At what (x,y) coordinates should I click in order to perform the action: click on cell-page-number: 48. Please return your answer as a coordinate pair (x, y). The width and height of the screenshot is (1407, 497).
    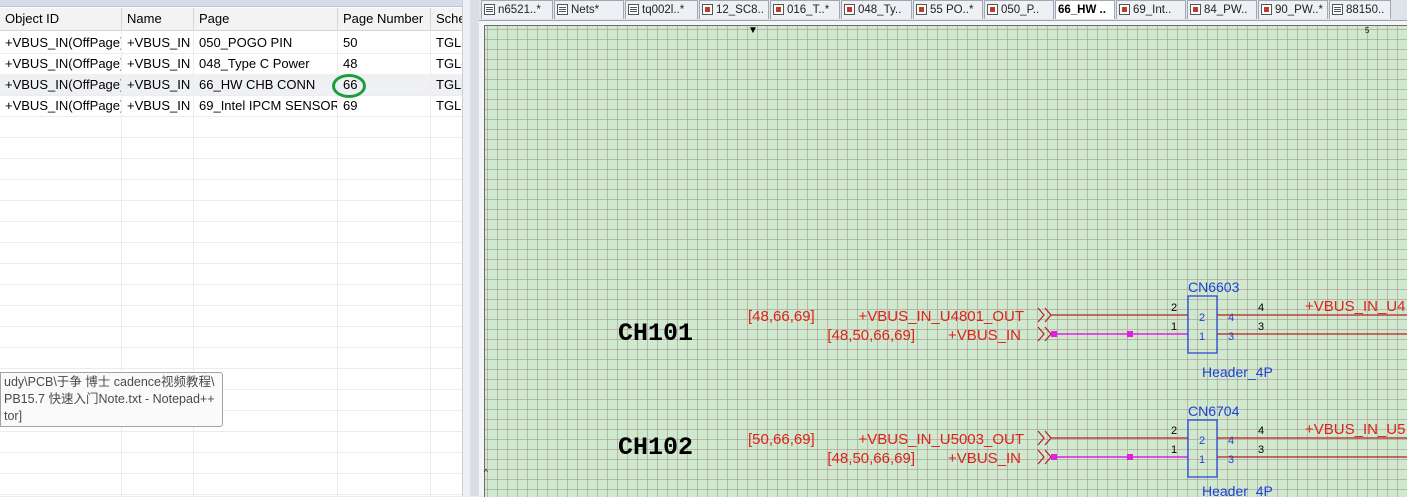
    Looking at the image, I should click on (384, 63).